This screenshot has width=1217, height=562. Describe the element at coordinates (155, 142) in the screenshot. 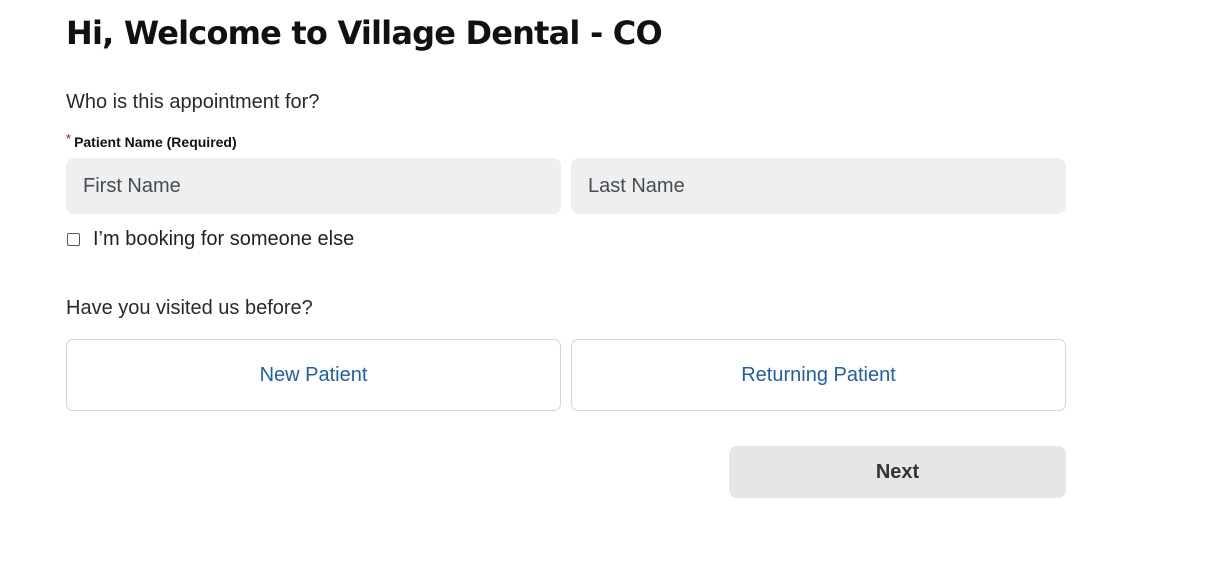

I see `patient-name-label-text: Patient Name (Required)` at that location.